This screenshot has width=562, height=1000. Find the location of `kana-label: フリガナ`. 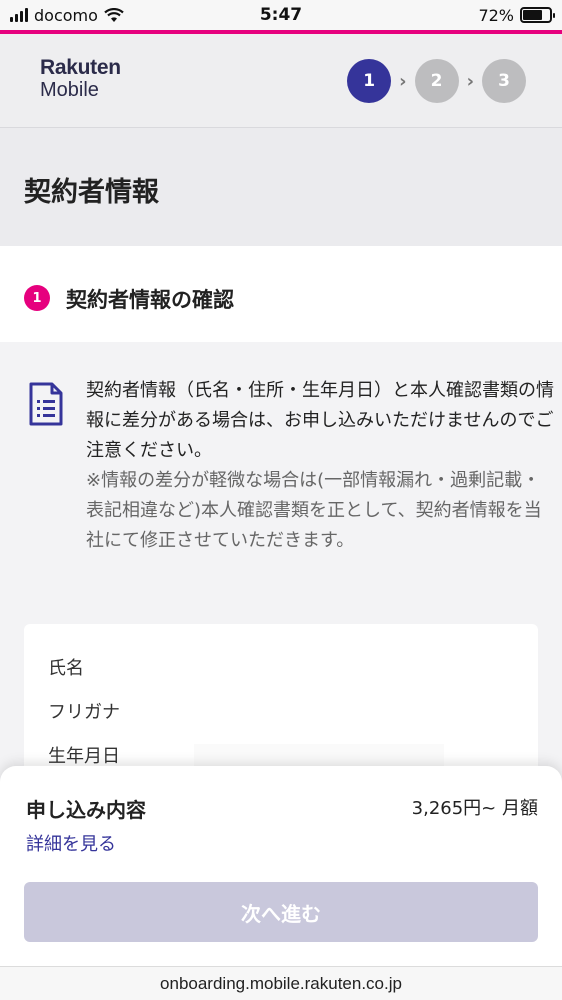

kana-label: フリガナ is located at coordinates (84, 712).